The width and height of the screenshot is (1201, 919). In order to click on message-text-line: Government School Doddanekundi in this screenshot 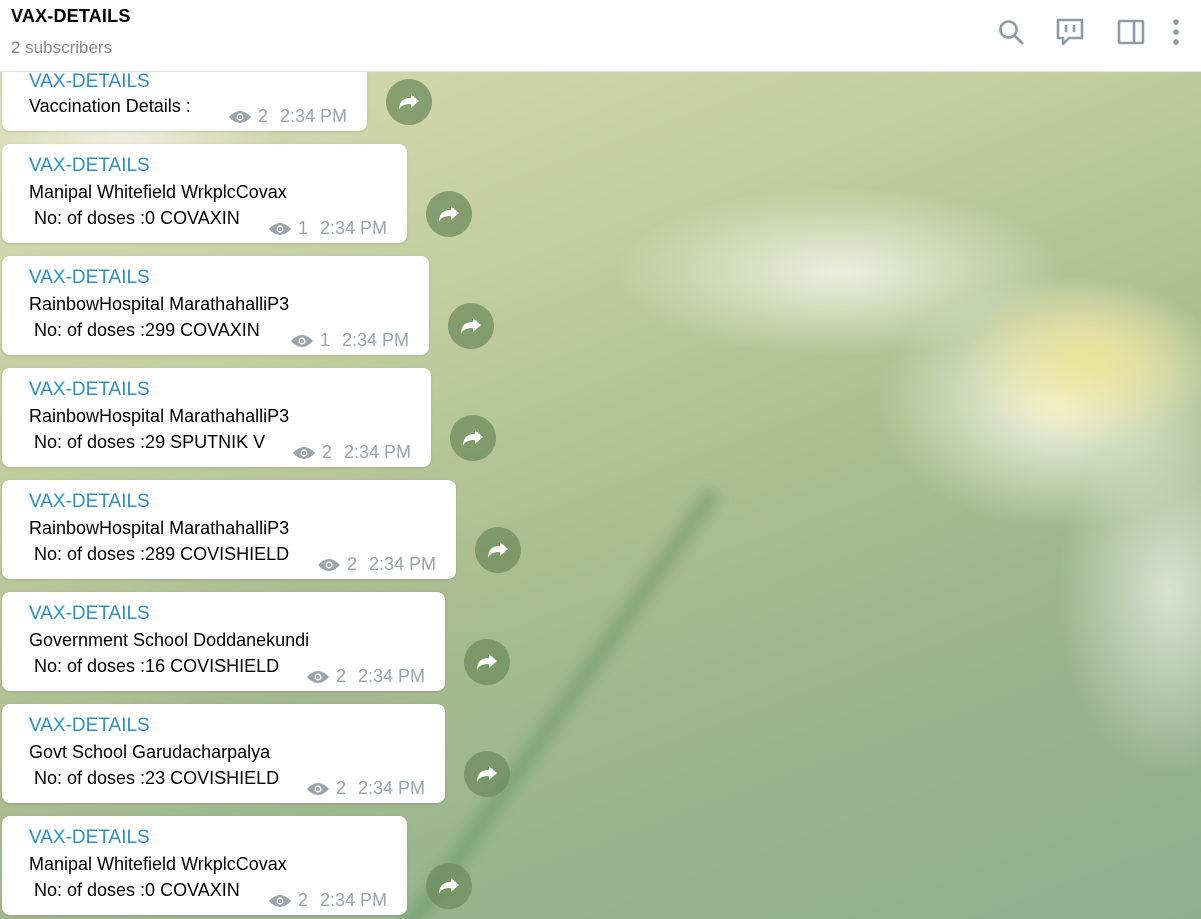, I will do `click(169, 640)`.